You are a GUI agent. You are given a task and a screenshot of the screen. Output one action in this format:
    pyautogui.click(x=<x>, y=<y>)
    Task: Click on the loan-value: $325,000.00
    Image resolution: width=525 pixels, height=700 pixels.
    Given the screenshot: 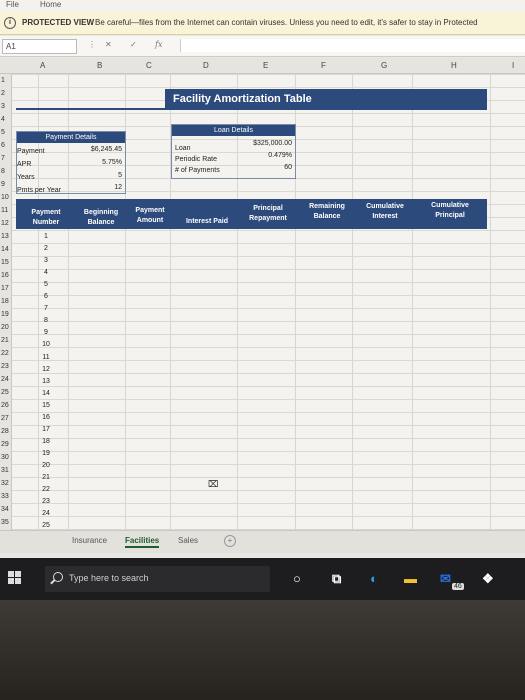 What is the action you would take?
    pyautogui.click(x=261, y=143)
    